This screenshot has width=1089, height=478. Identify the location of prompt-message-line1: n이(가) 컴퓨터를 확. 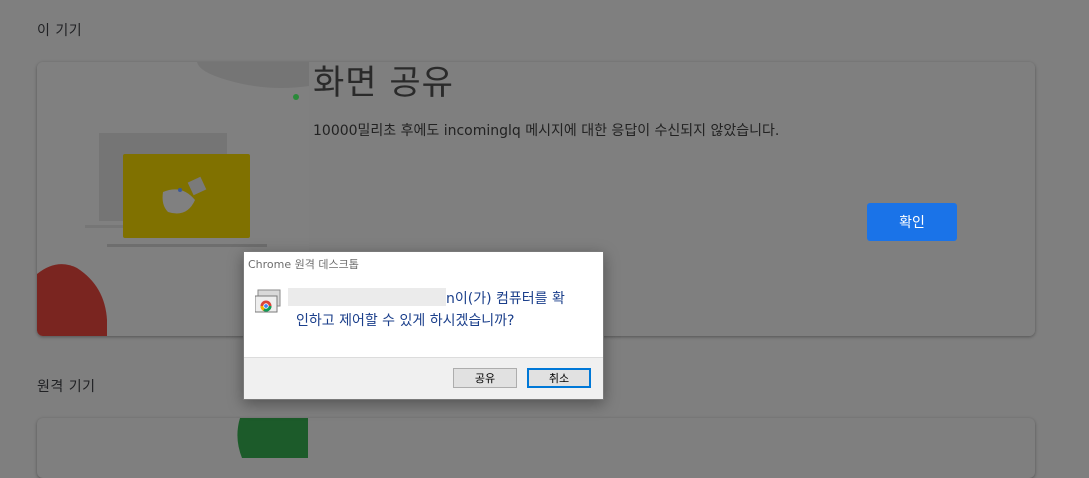
(505, 299).